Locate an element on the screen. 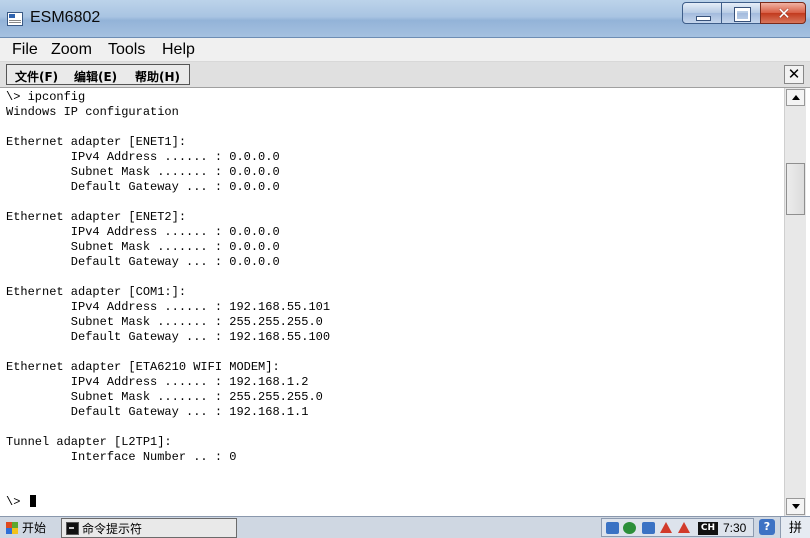 The width and height of the screenshot is (810, 538). minimize-icon is located at coordinates (703, 18).